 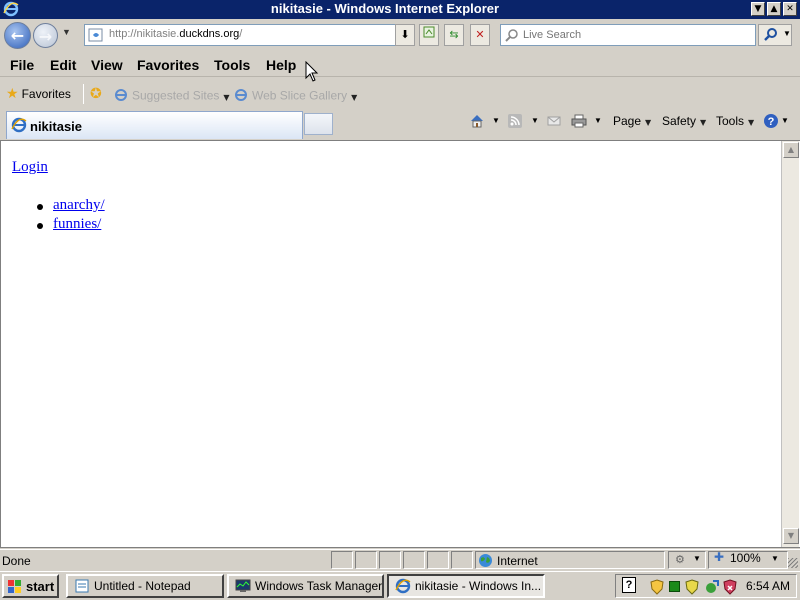 I want to click on home-icon, so click(x=477, y=123).